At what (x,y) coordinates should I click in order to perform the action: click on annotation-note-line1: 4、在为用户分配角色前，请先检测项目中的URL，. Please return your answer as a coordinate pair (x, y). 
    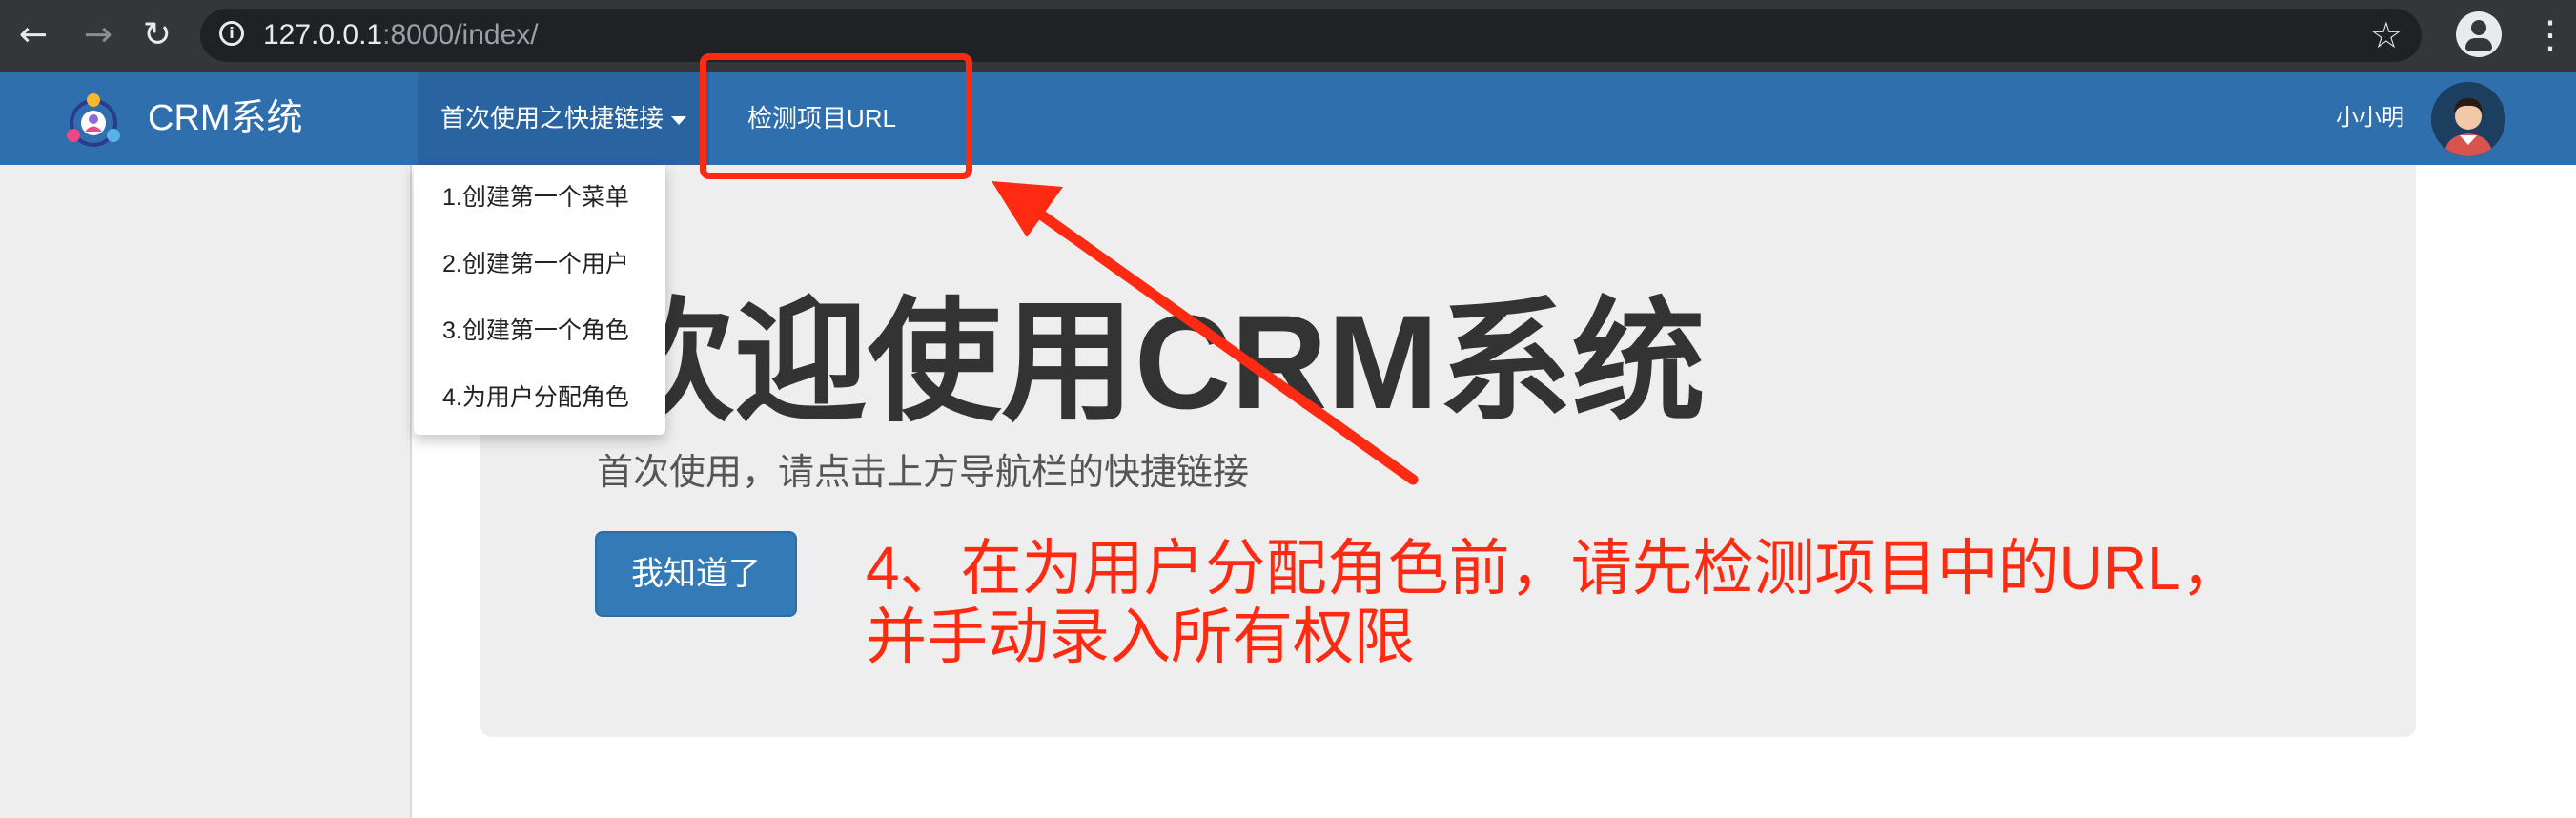
    Looking at the image, I should click on (1554, 568).